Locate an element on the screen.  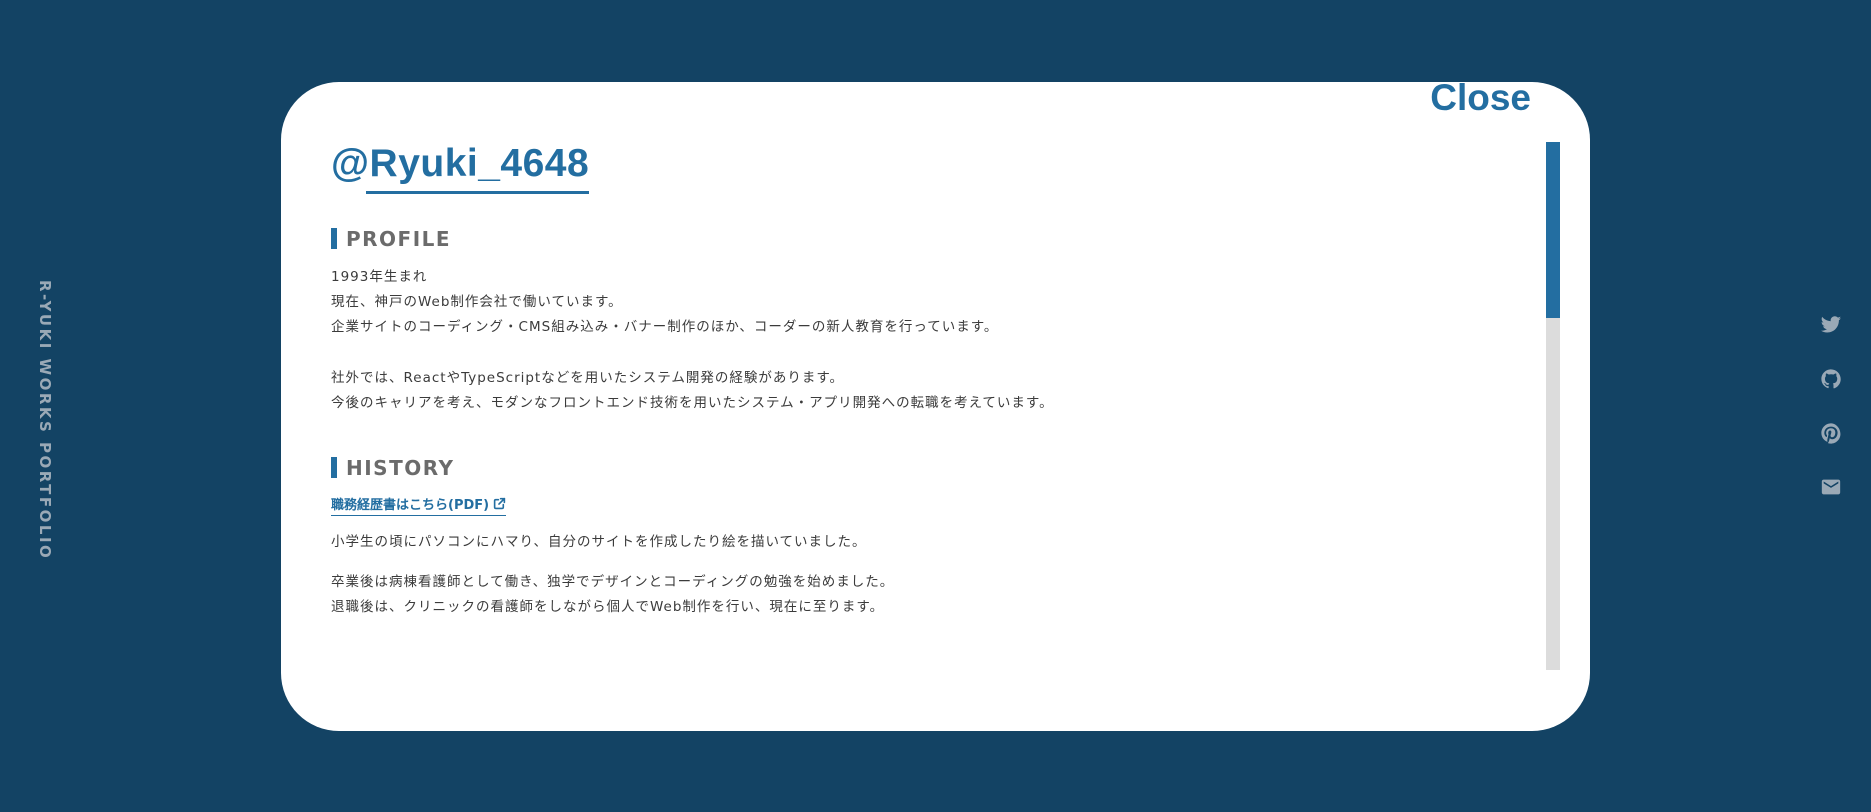
social-links is located at coordinates (1831, 420).